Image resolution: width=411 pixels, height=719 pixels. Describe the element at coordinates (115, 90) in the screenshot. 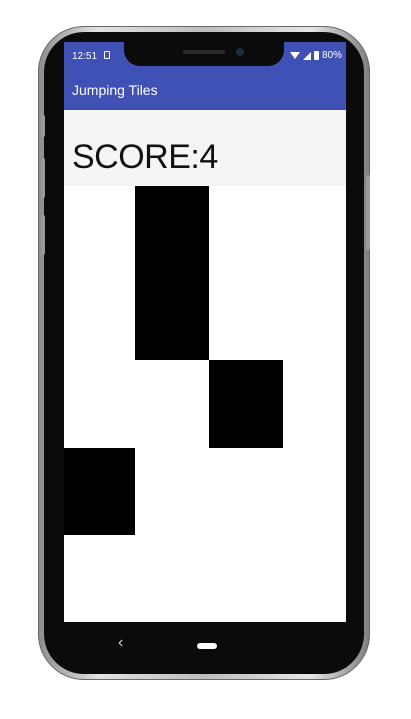

I see `app-title: Jumping Tiles` at that location.